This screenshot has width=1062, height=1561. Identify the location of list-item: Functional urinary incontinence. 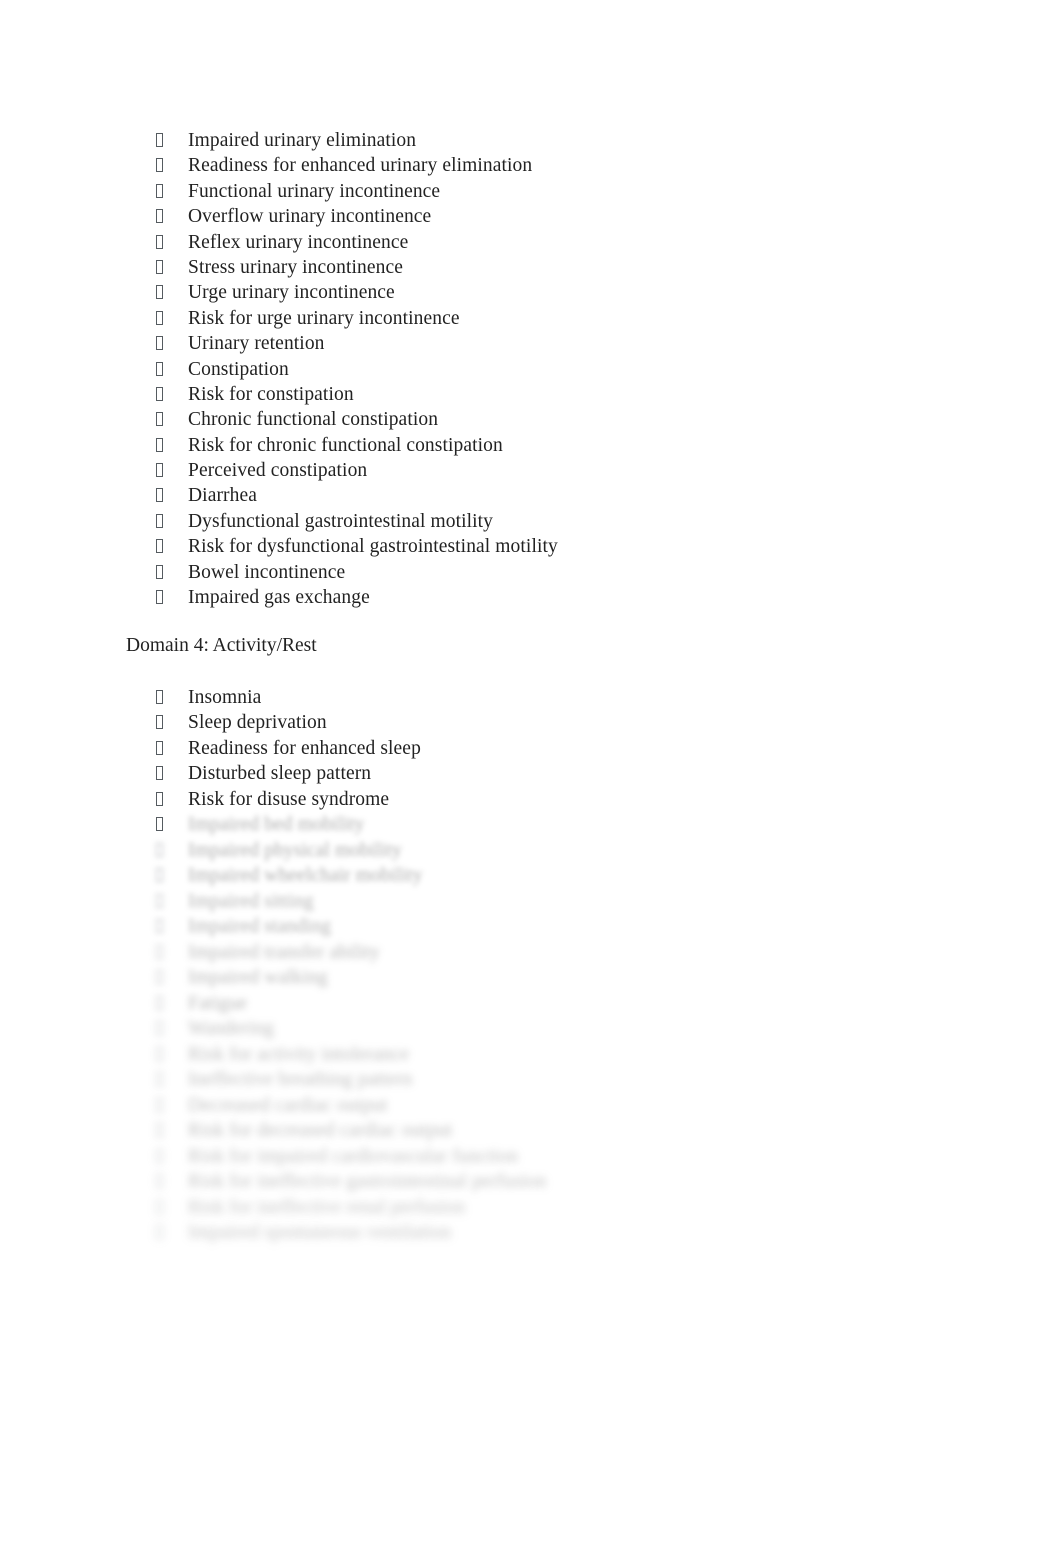
(531, 191).